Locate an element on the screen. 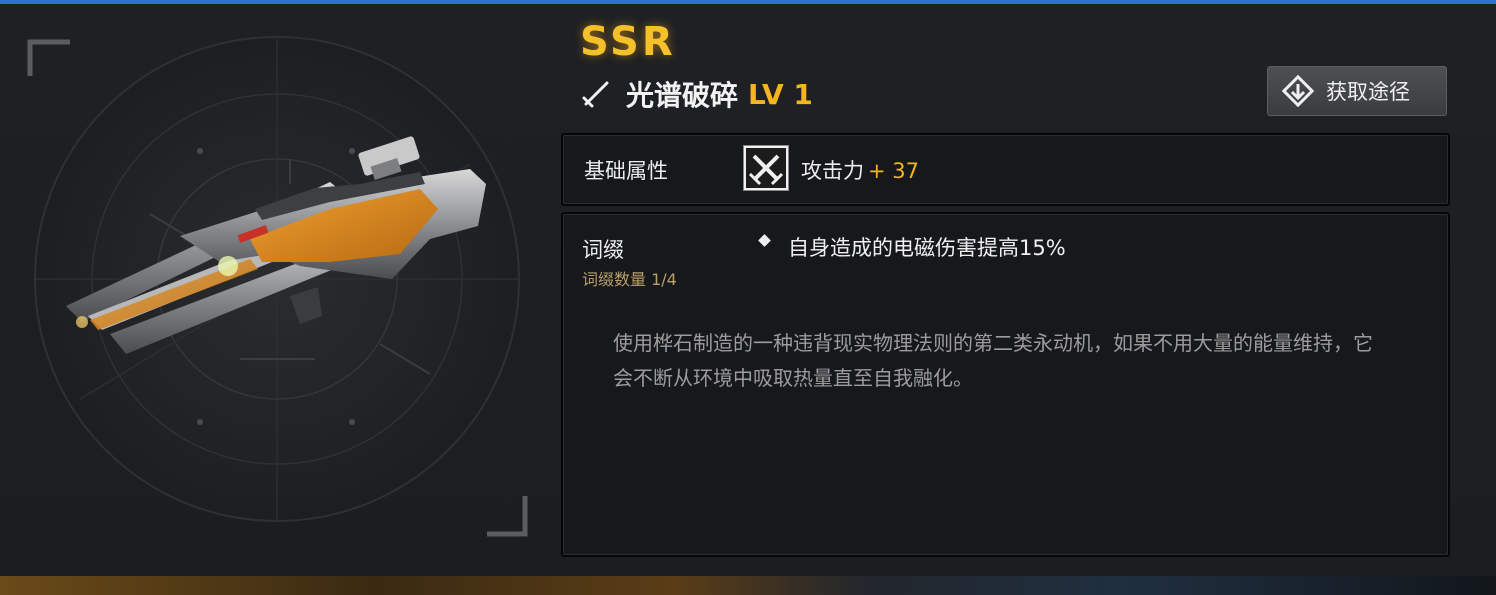  crossed-swords-icon is located at coordinates (766, 168).